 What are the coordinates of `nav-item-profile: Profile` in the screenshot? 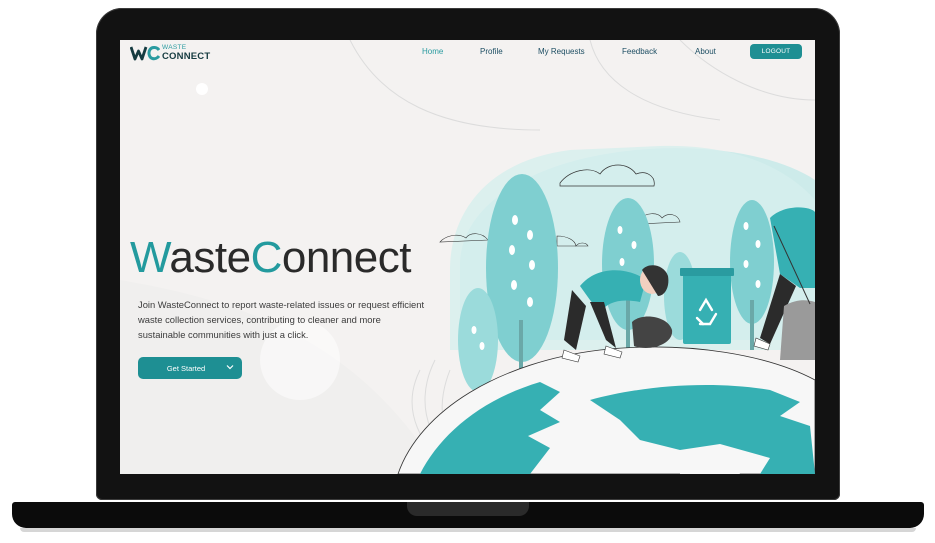 It's located at (491, 51).